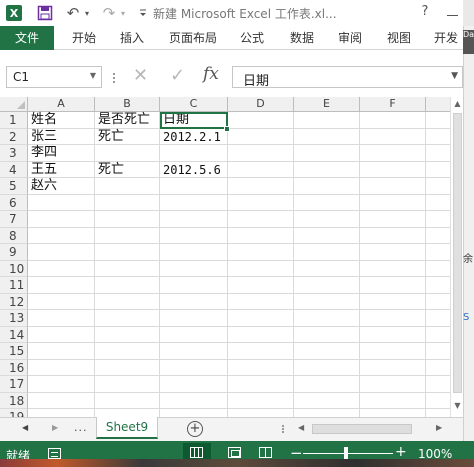  I want to click on row-header-2: 2, so click(14, 136).